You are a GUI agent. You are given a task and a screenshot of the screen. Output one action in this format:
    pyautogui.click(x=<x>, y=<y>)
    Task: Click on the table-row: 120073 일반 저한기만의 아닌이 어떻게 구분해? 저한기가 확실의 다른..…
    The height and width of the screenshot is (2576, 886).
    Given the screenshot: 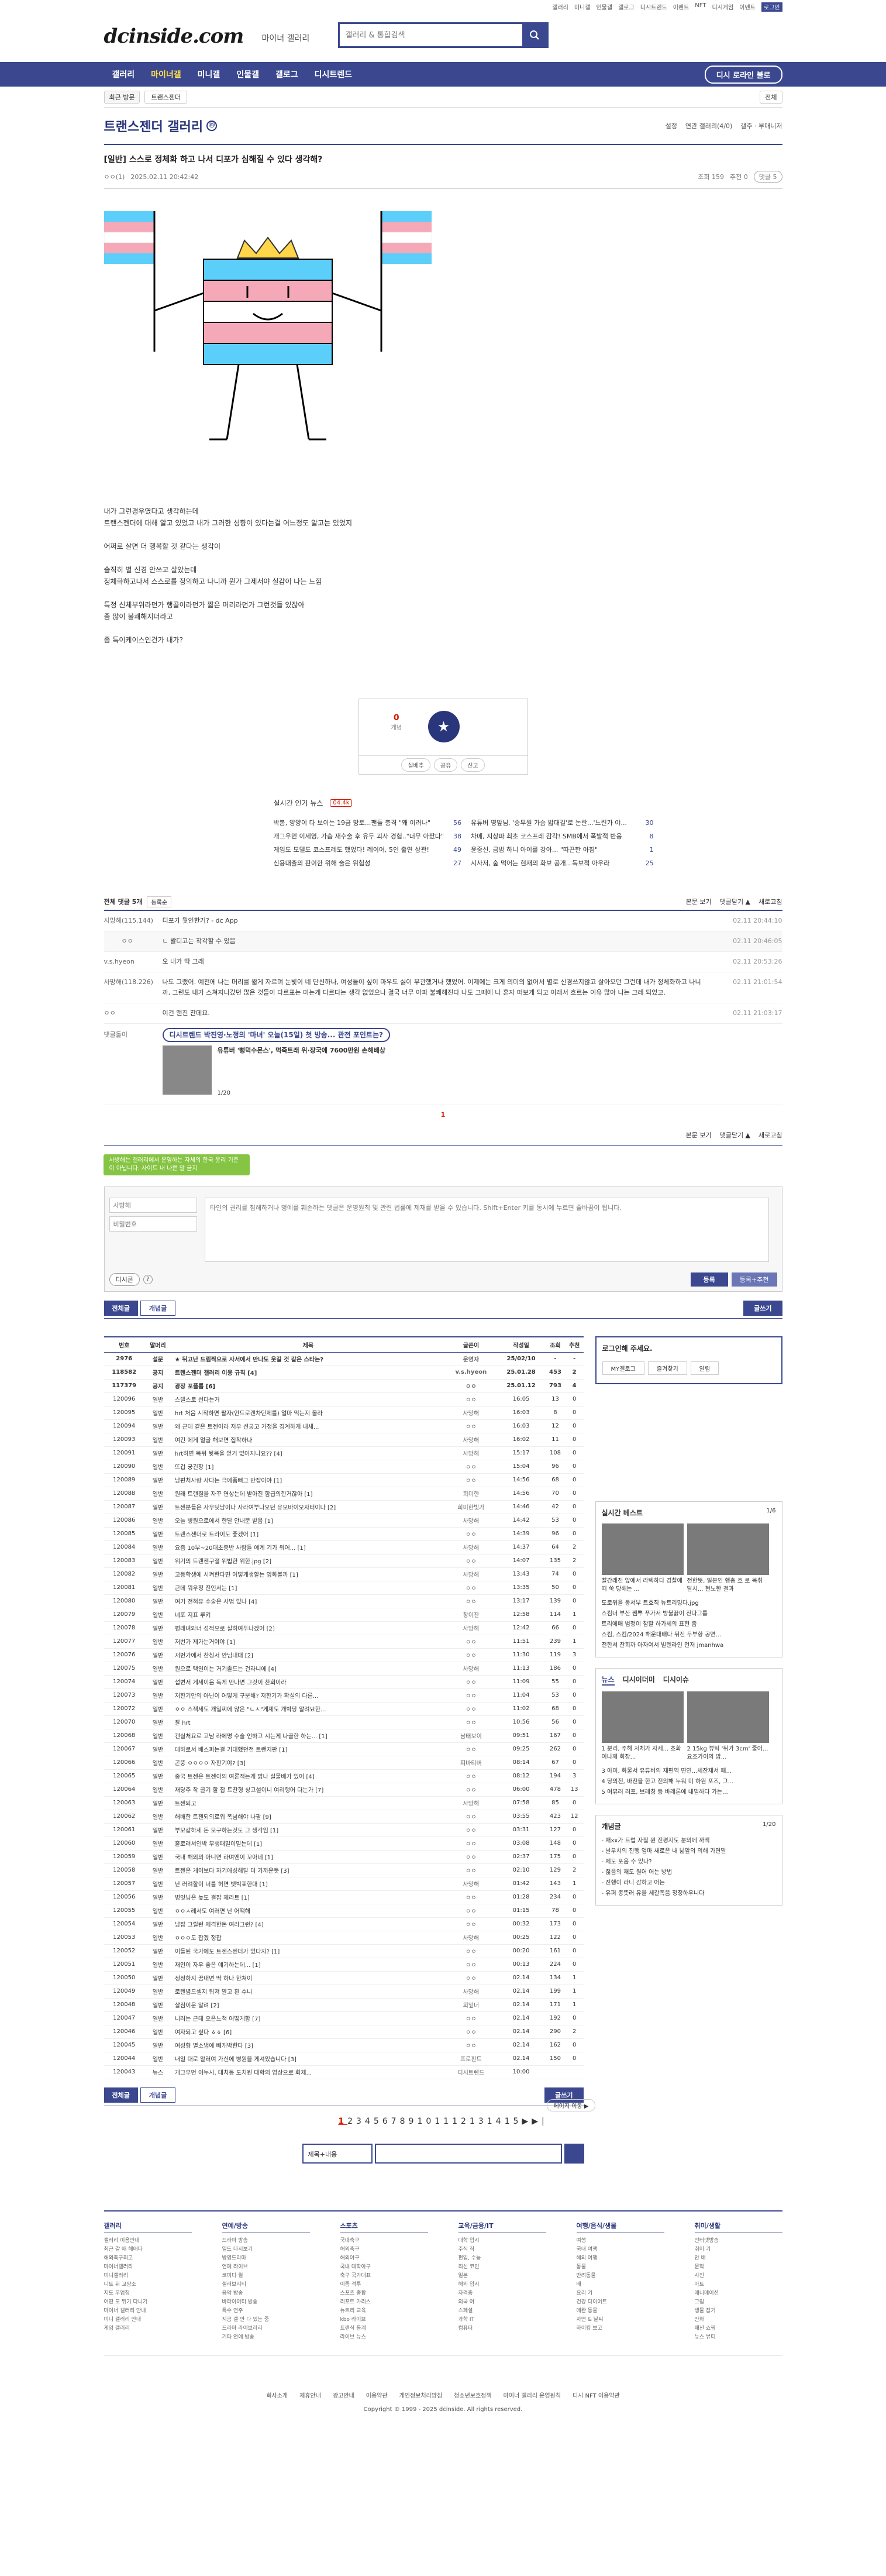 What is the action you would take?
    pyautogui.click(x=344, y=1695)
    